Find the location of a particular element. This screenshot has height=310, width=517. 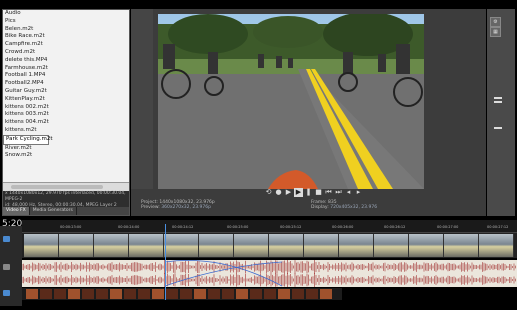

ruler-tick: 00:00:27:00 is located at coordinates (448, 227).